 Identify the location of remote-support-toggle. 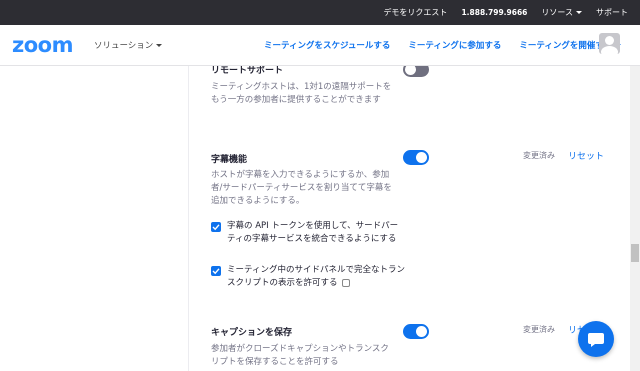
(416, 71).